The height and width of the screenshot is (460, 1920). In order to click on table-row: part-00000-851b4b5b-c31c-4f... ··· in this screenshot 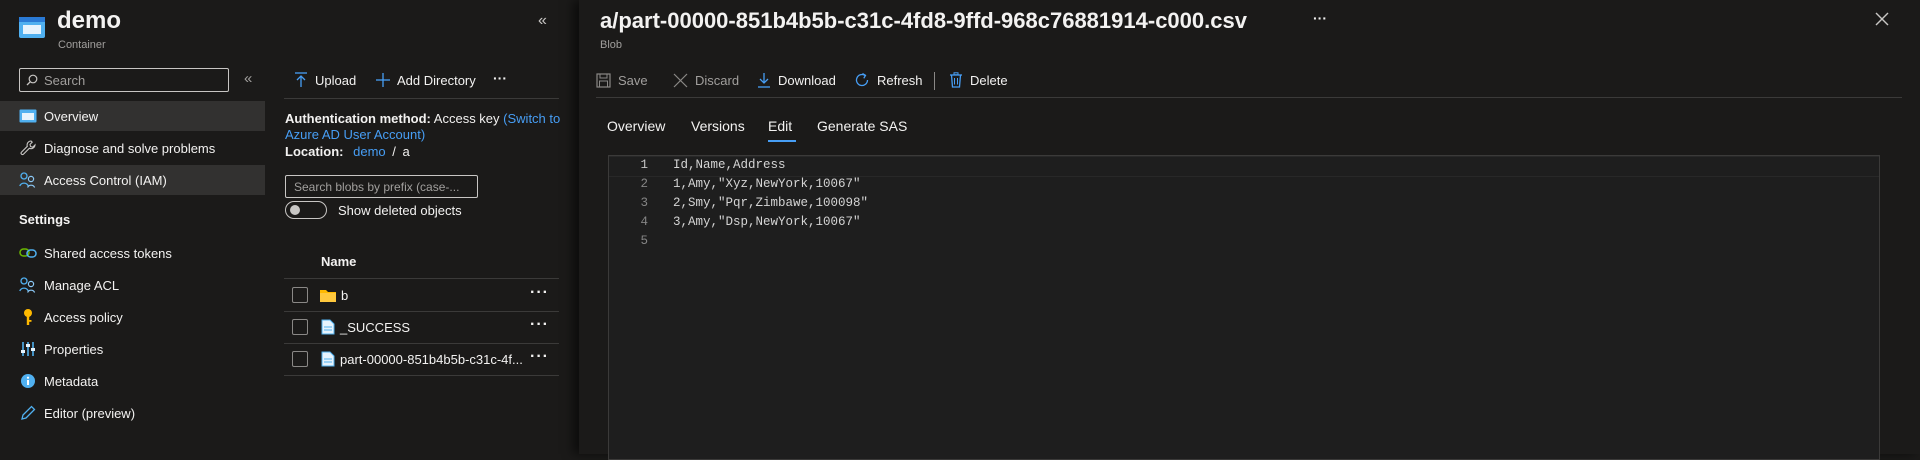, I will do `click(421, 359)`.